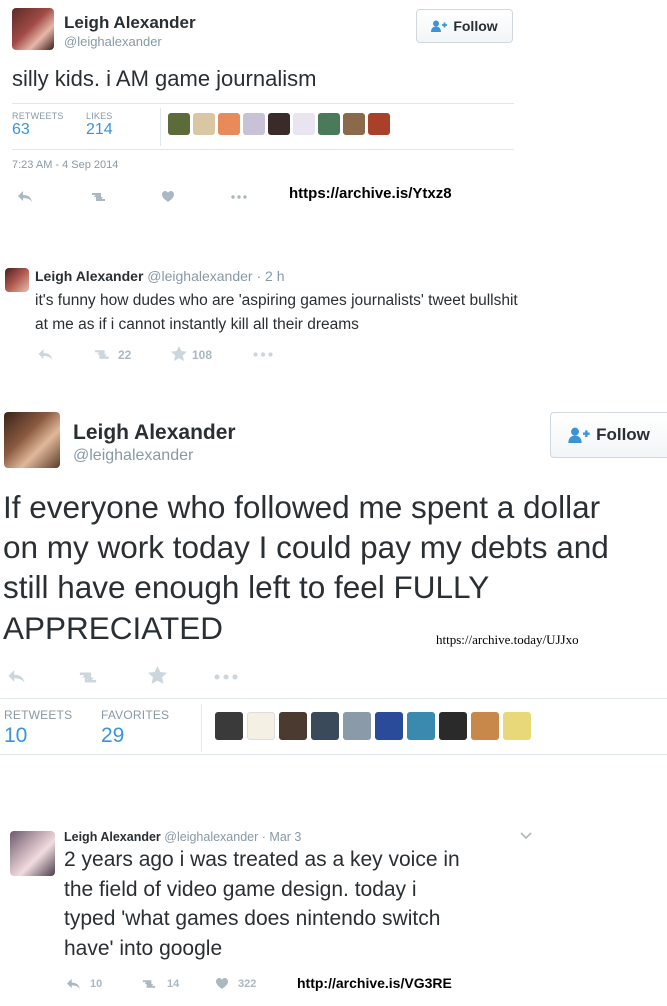  What do you see at coordinates (135, 715) in the screenshot?
I see `favorites-label: FAVORITES` at bounding box center [135, 715].